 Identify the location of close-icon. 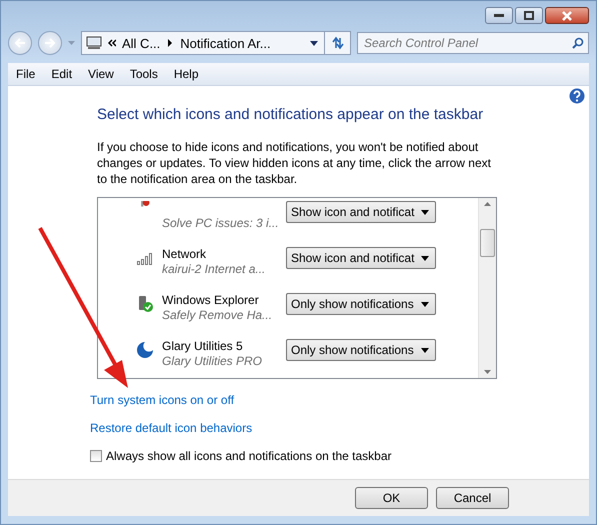
(567, 15).